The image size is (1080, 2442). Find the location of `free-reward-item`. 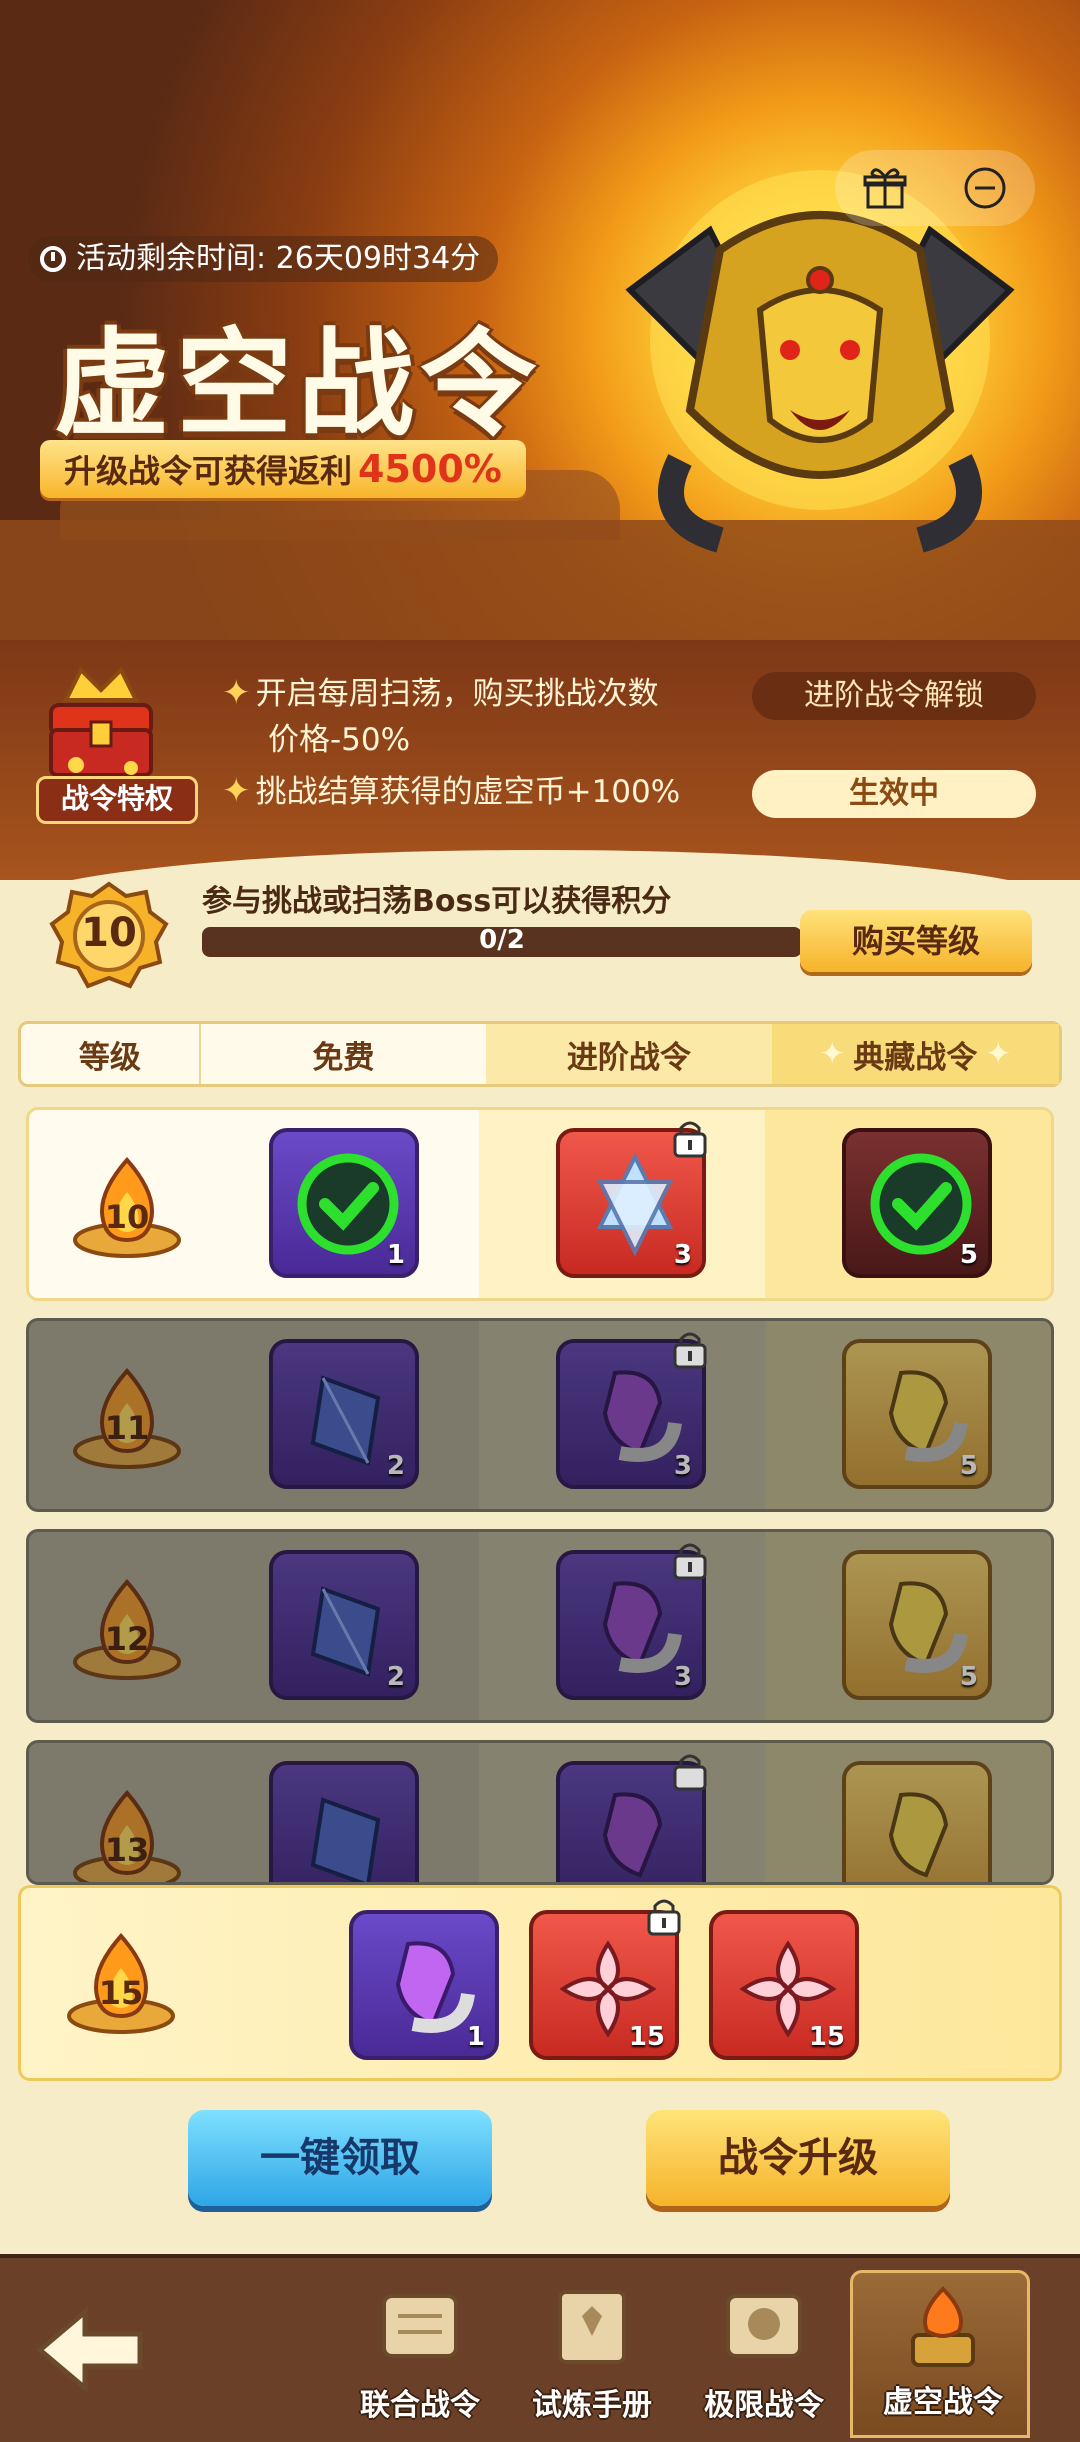

free-reward-item is located at coordinates (344, 1821).